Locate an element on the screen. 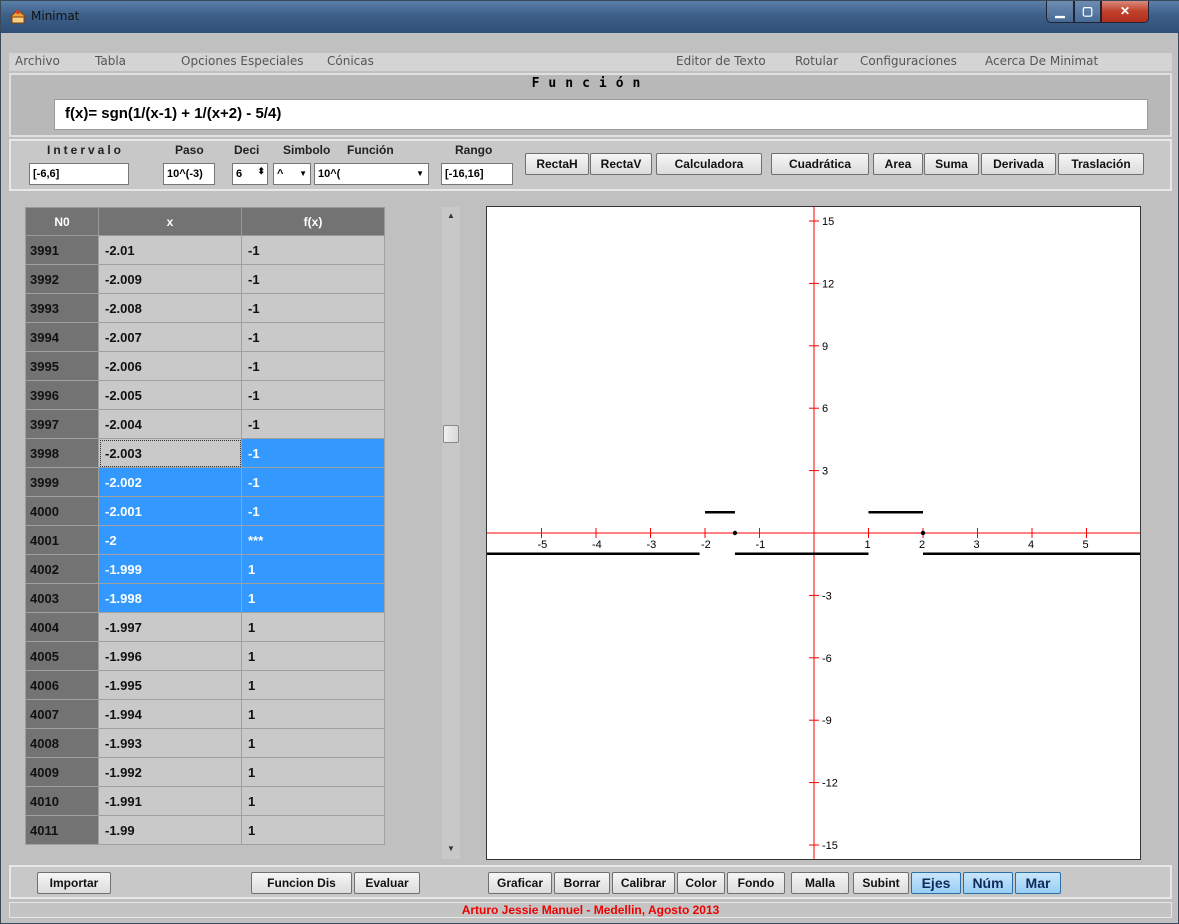  maximize-button: ▢ is located at coordinates (1087, 12).